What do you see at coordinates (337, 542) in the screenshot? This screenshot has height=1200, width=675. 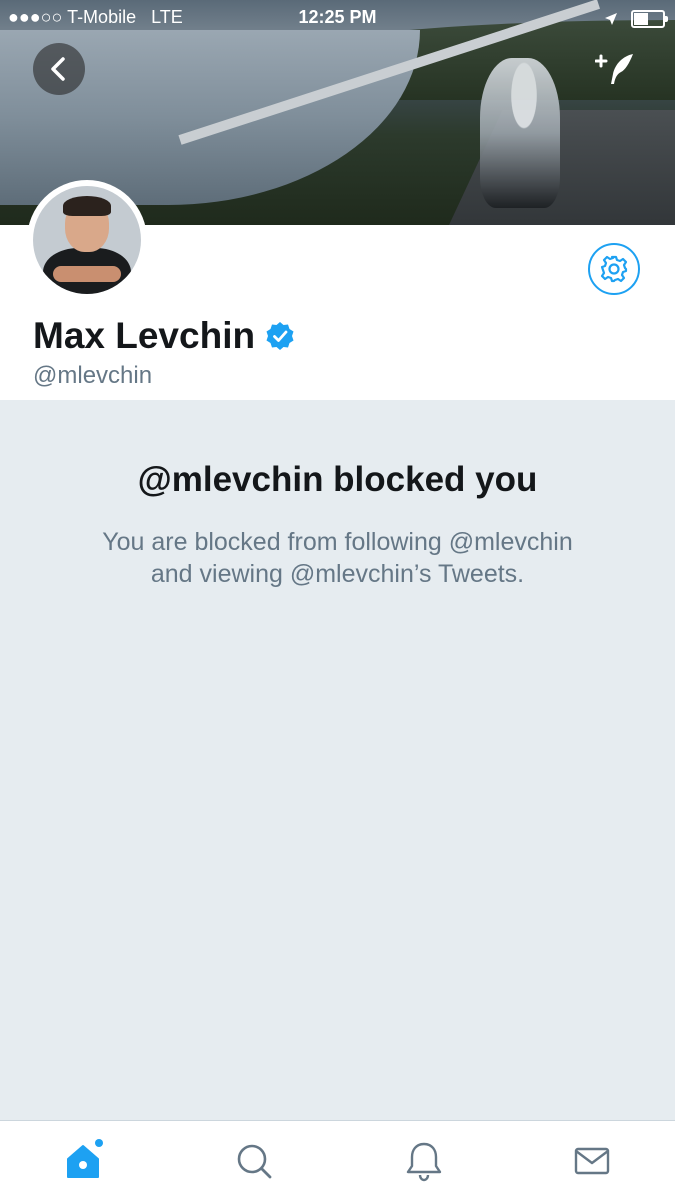 I see `blocked-message-line1: You are blocked from following @mlevchin` at bounding box center [337, 542].